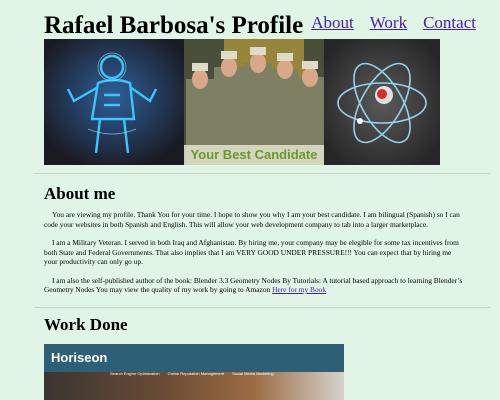 This screenshot has height=400, width=500. I want to click on nav-link-work: Work, so click(388, 23).